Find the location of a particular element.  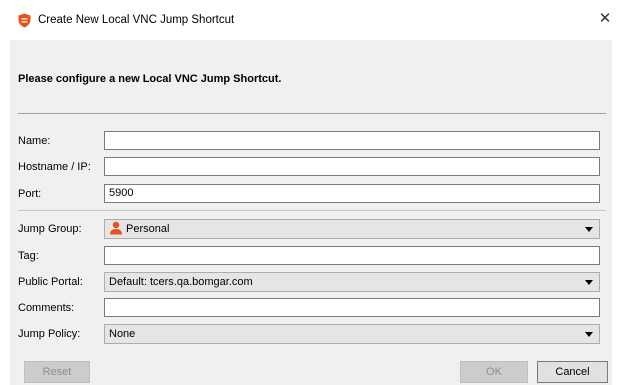

port-row: Port: 5900 is located at coordinates (312, 194).